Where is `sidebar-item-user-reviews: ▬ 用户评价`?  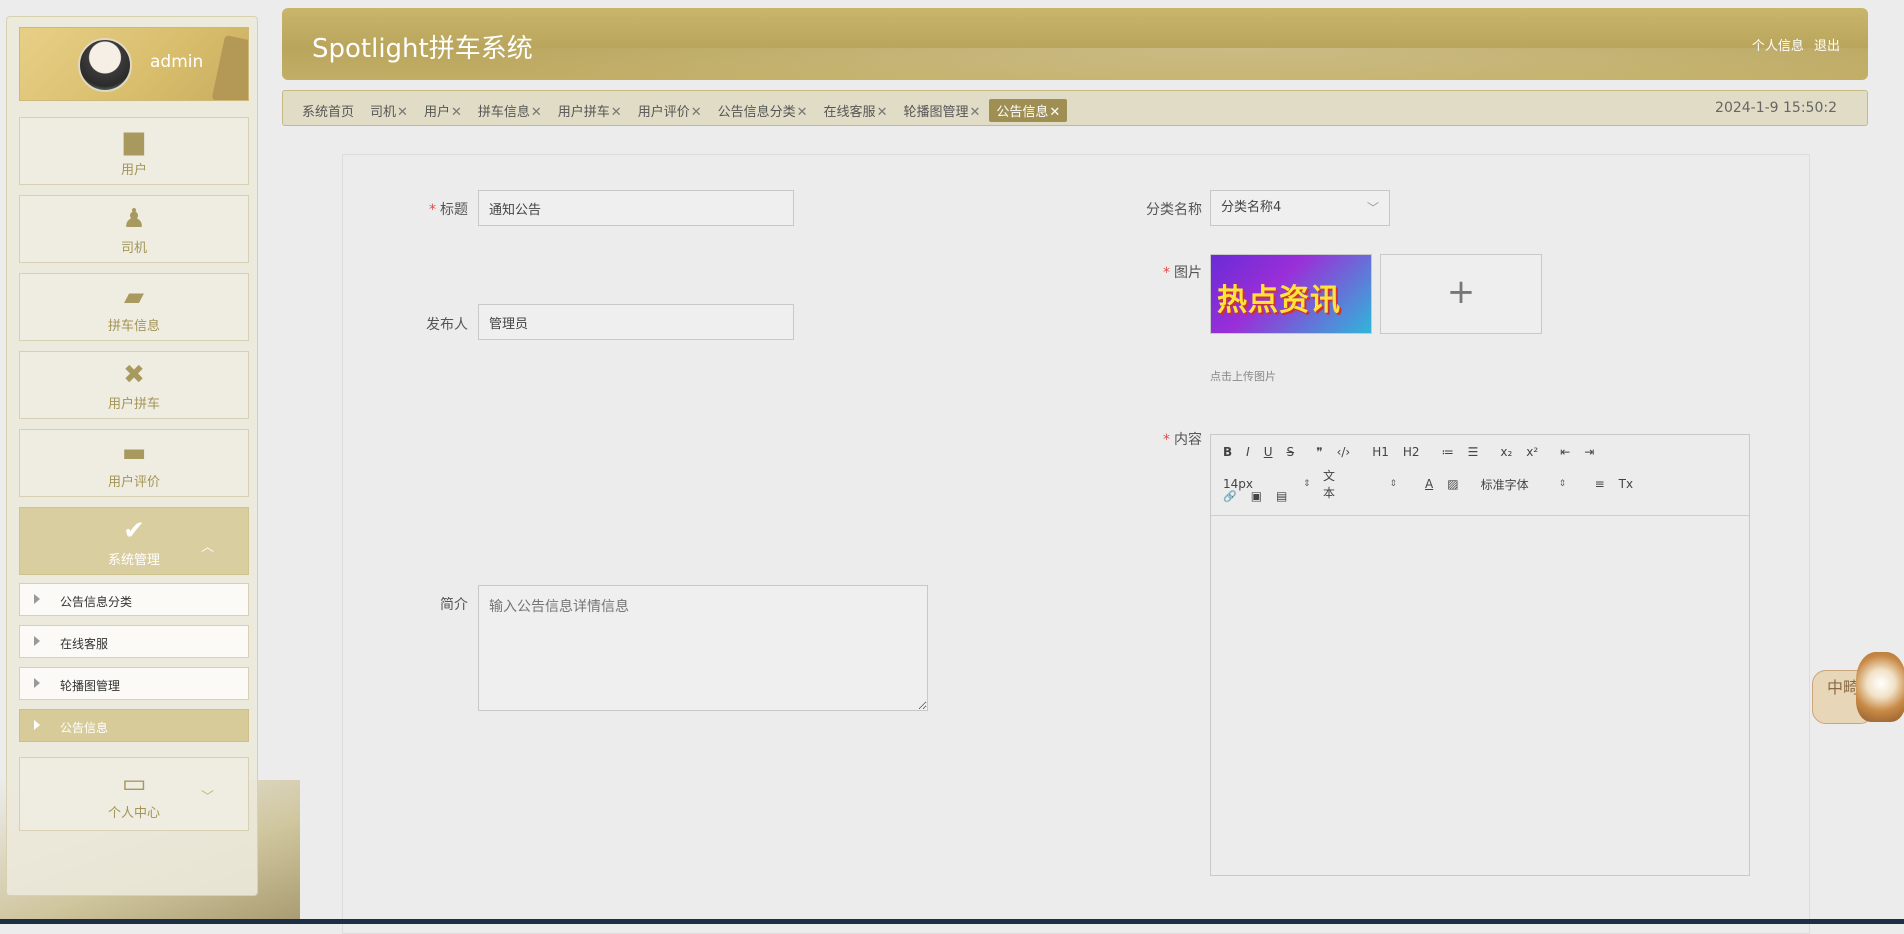
sidebar-item-user-reviews: ▬ 用户评价 is located at coordinates (134, 463).